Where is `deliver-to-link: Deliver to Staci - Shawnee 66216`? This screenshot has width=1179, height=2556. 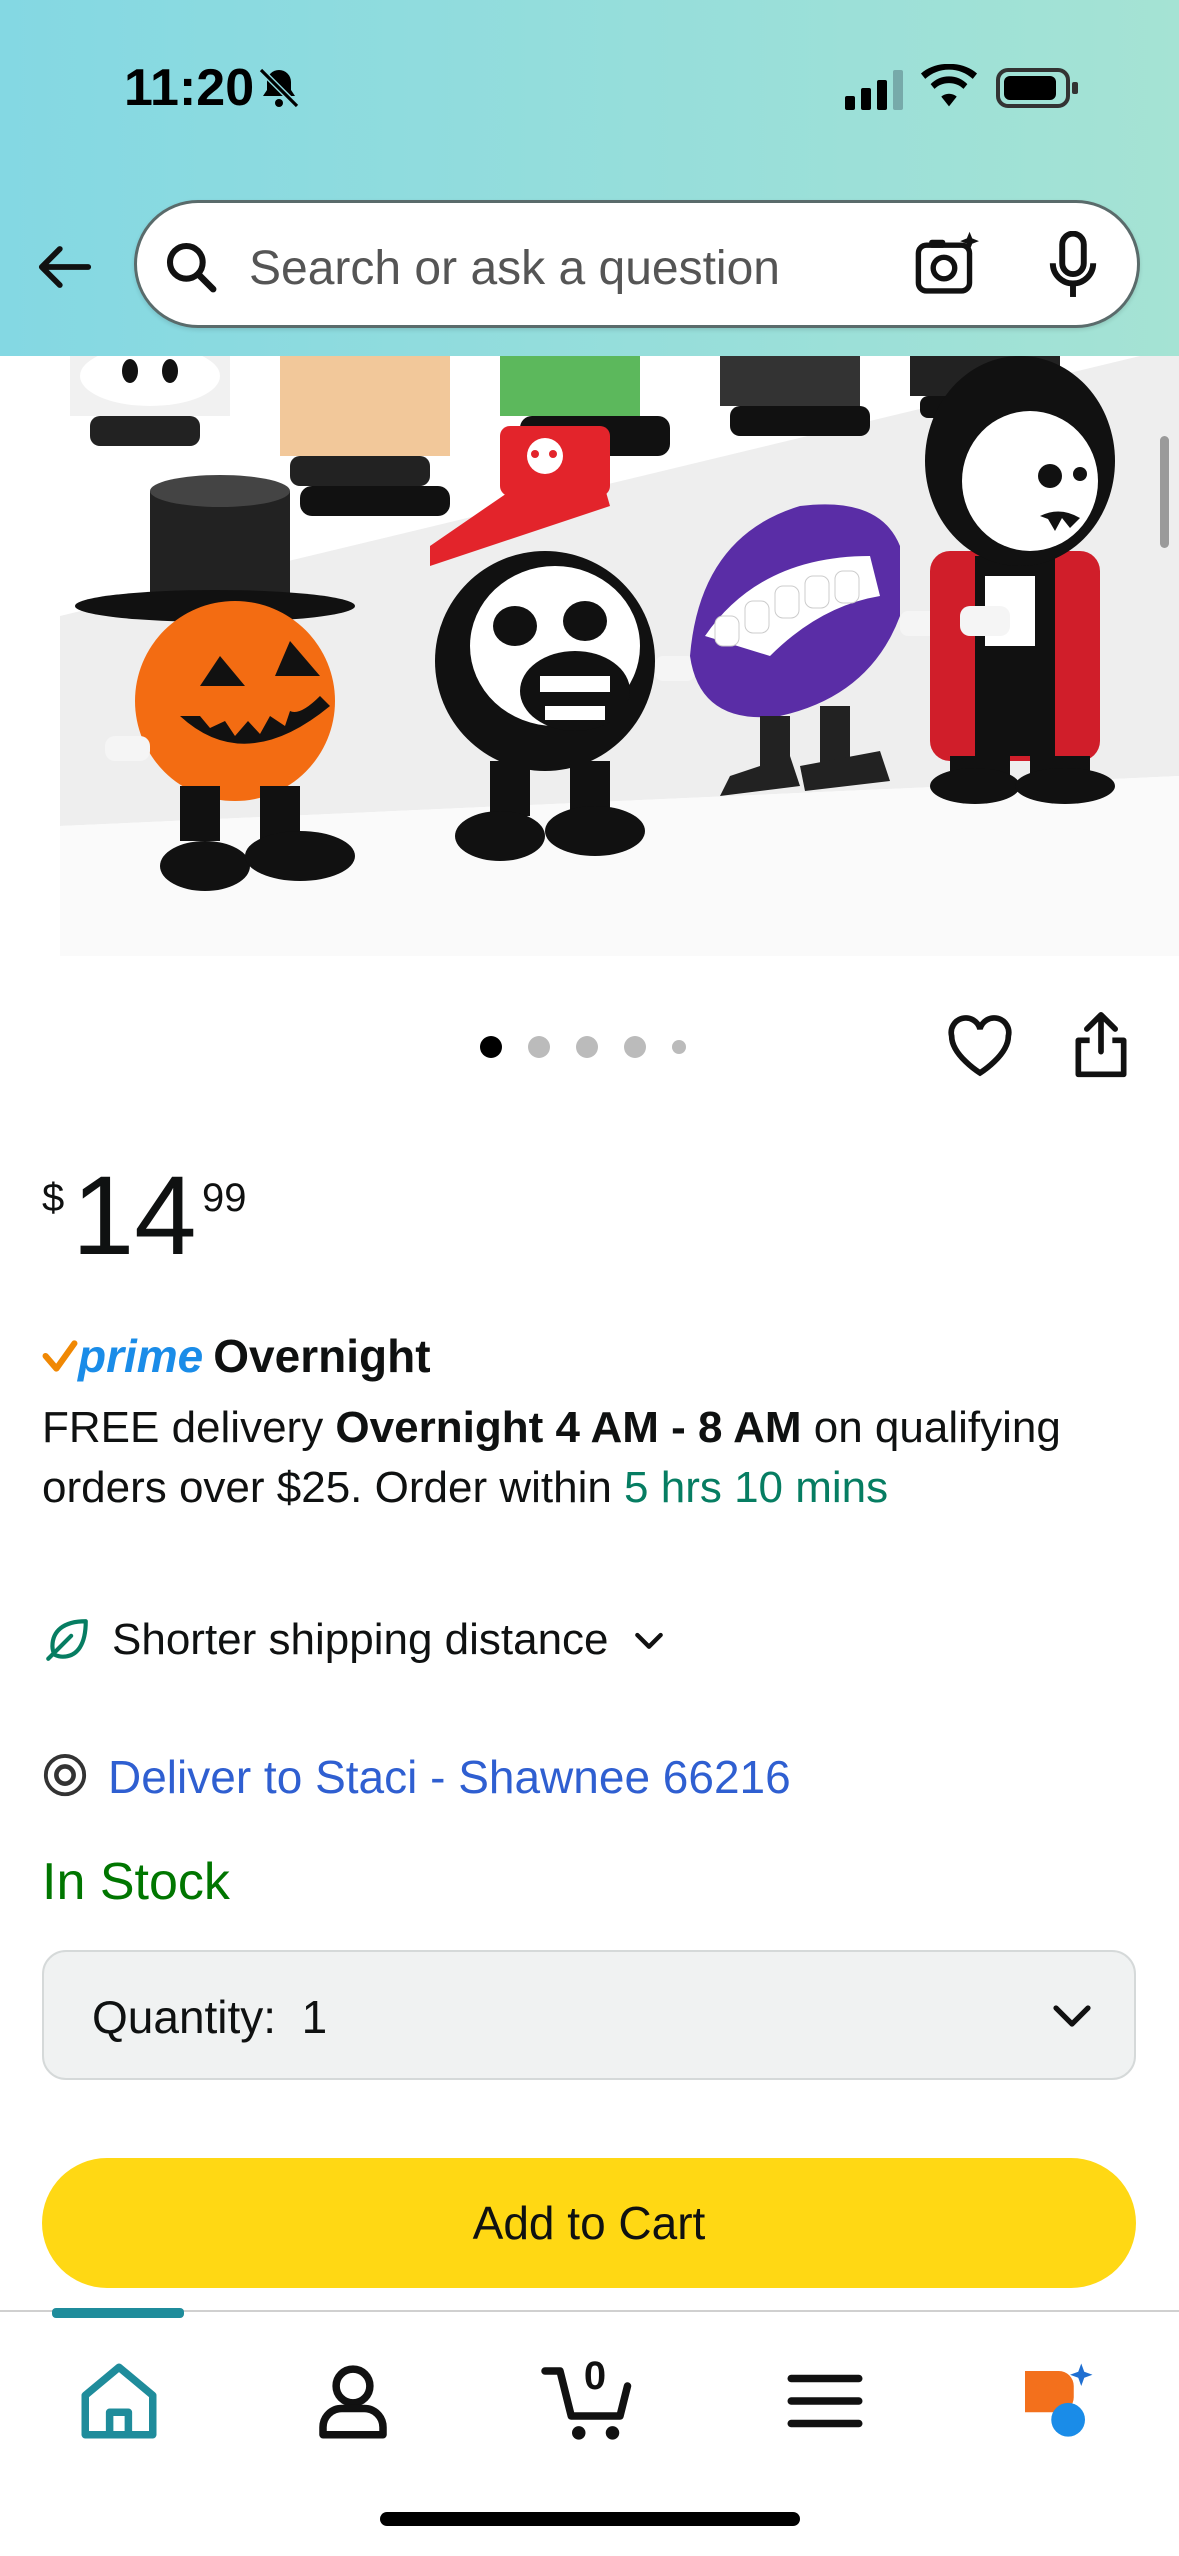 deliver-to-link: Deliver to Staci - Shawnee 66216 is located at coordinates (416, 1777).